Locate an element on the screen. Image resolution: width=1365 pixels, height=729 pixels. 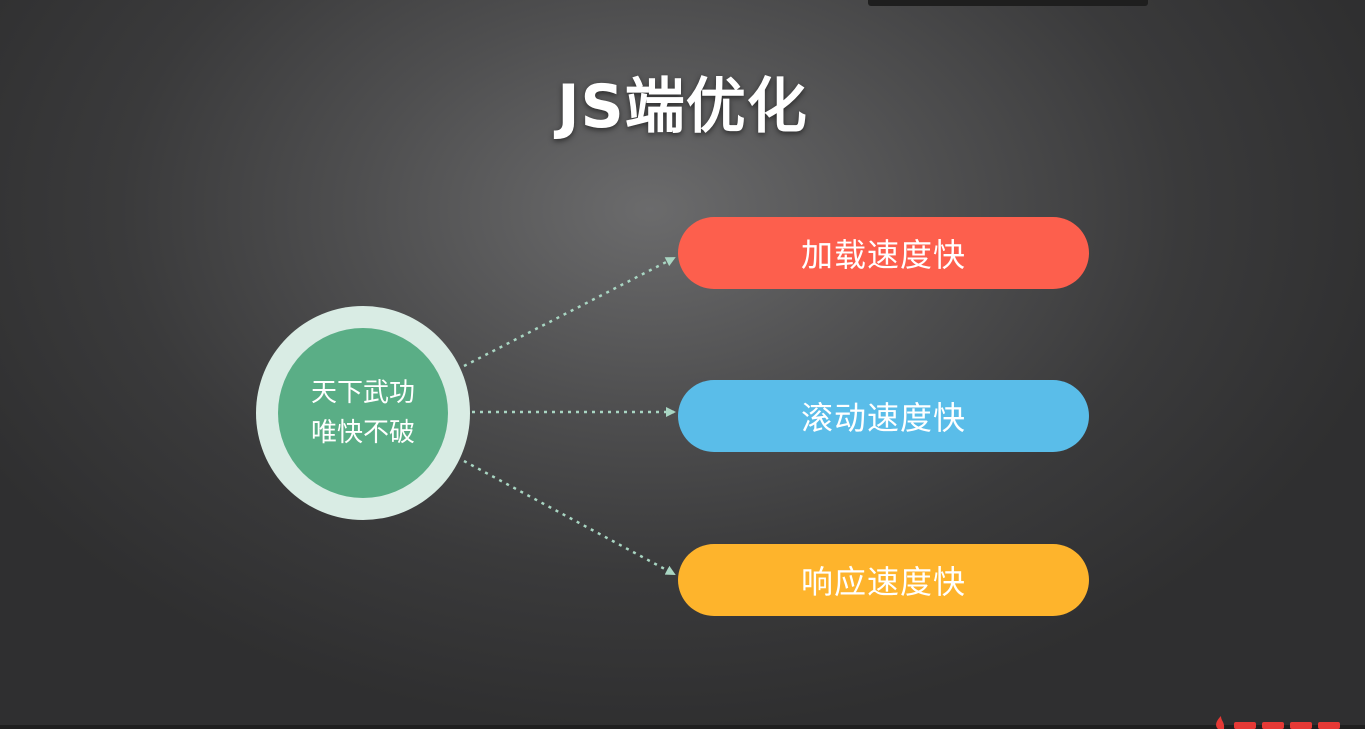
flame-logo-icon is located at coordinates (1278, 722).